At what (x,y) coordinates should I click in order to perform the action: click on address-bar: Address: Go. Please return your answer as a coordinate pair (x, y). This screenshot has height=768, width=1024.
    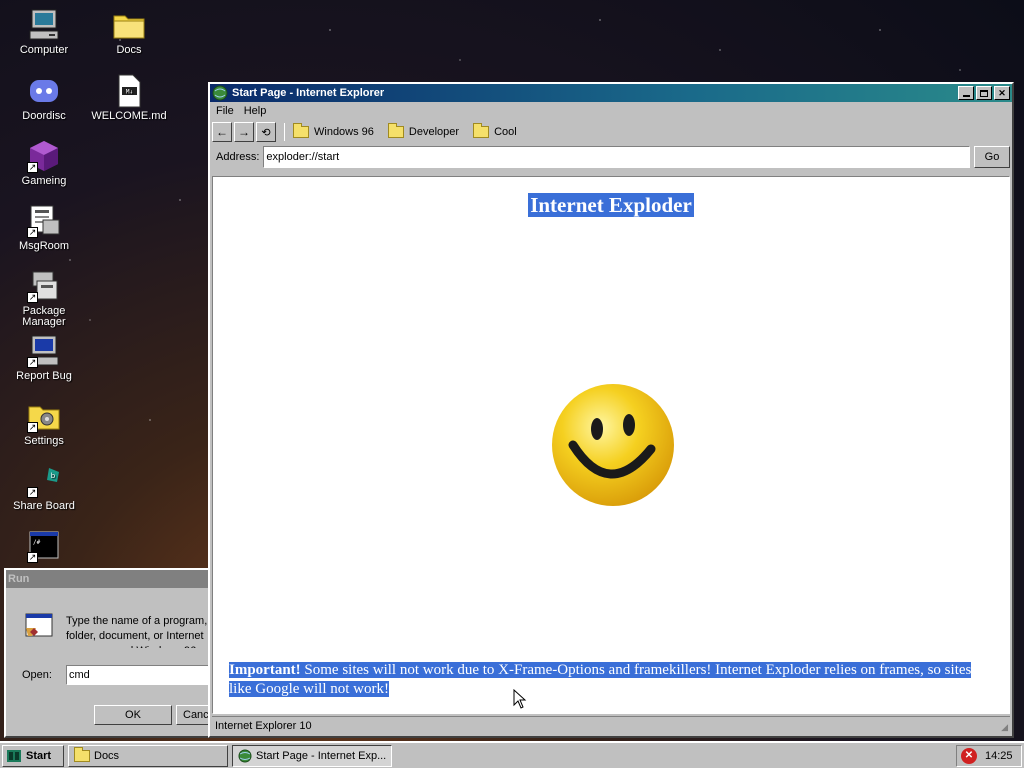
    Looking at the image, I should click on (611, 157).